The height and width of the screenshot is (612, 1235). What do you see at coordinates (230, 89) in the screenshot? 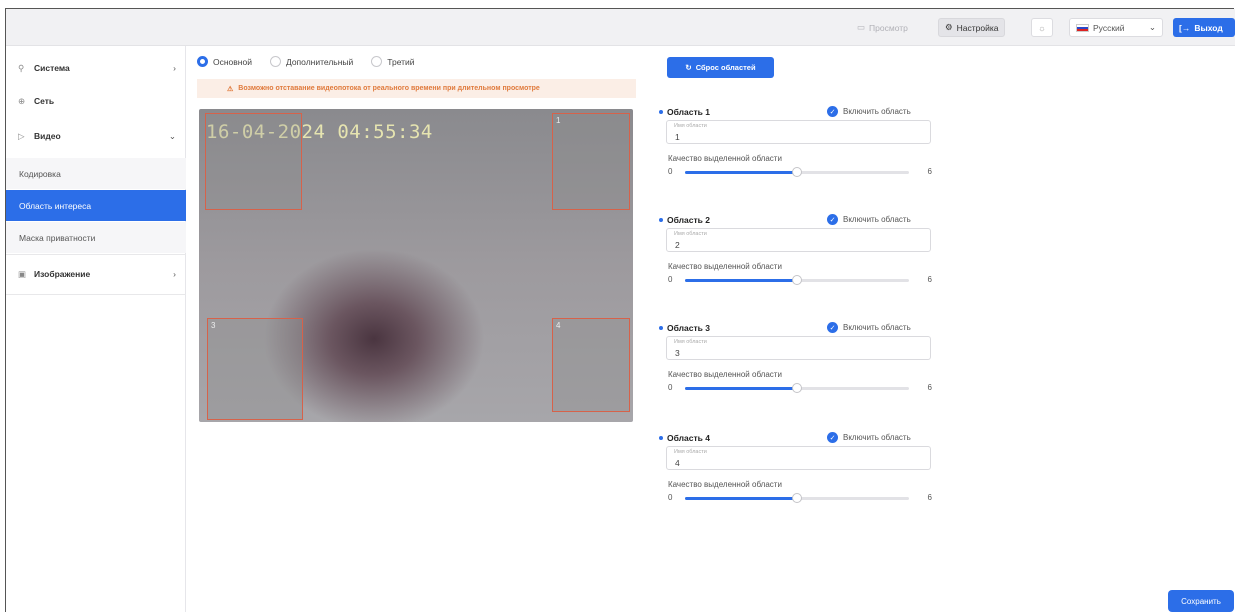
I see `warning-icon: ⚠` at bounding box center [230, 89].